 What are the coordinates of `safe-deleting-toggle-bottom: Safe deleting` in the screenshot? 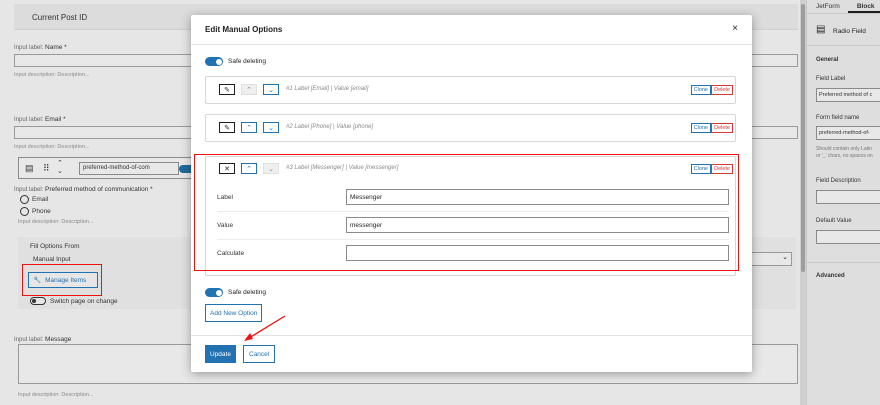 It's located at (235, 292).